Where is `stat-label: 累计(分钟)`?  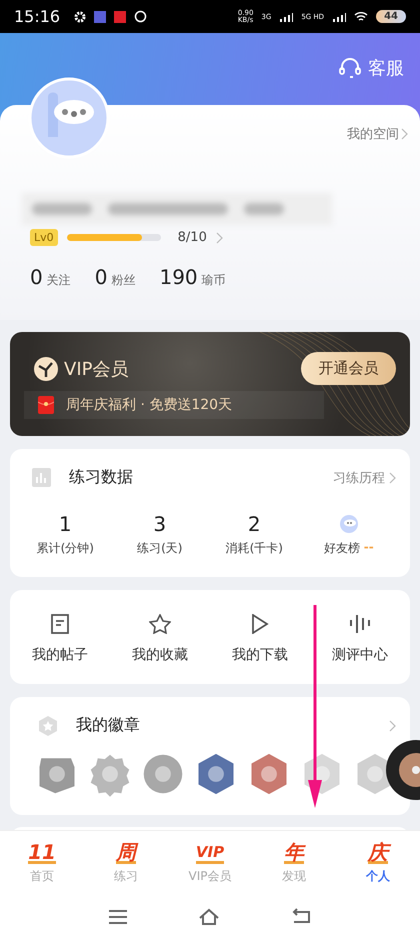
stat-label: 累计(分钟) is located at coordinates (65, 548).